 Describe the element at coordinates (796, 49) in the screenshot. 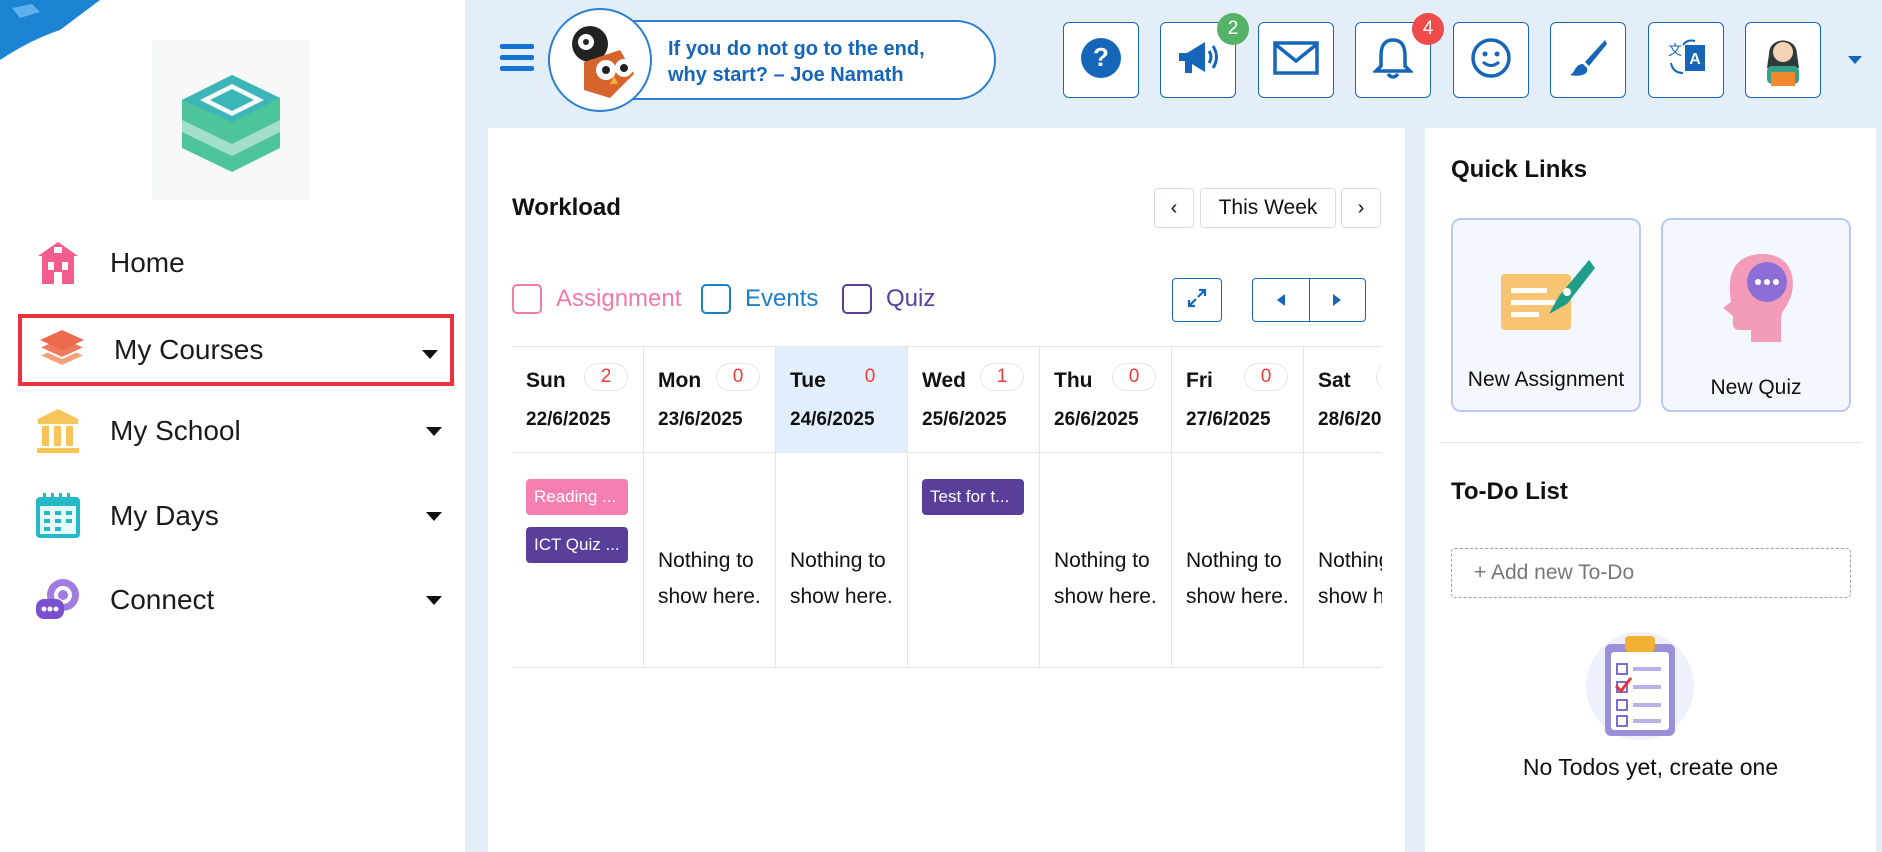

I see `quote-line: If you do not go to the end,` at that location.